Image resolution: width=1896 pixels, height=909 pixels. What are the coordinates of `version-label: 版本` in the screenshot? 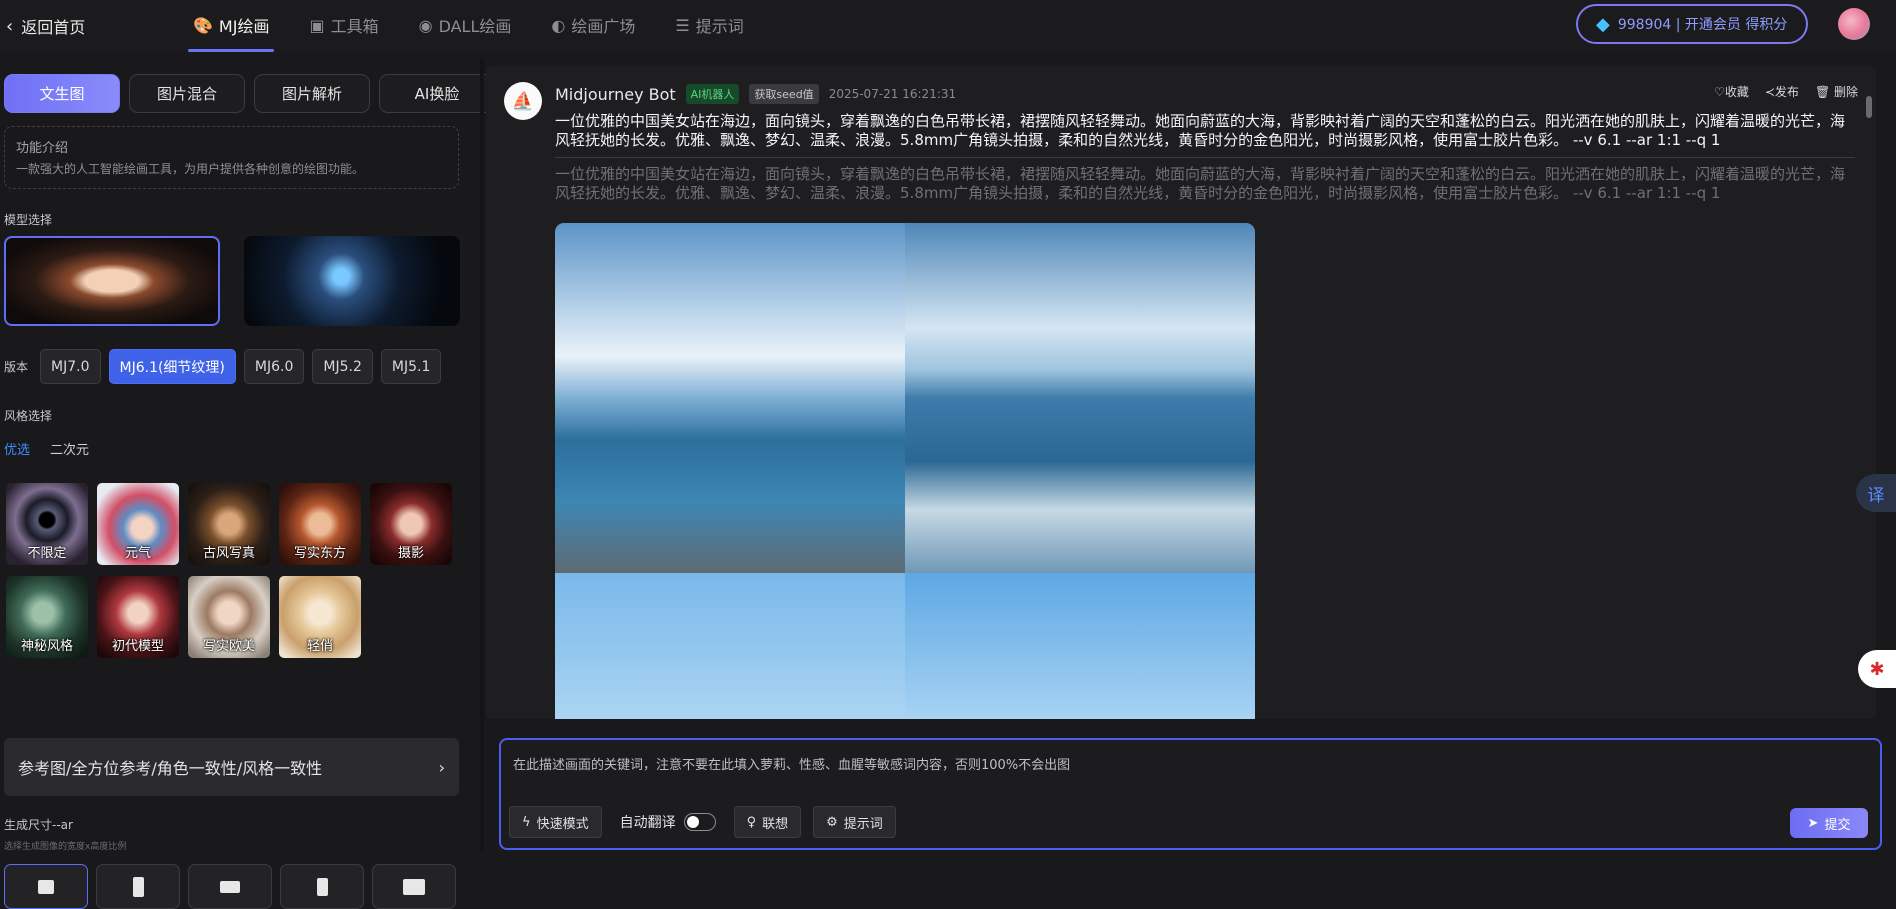 It's located at (16, 367).